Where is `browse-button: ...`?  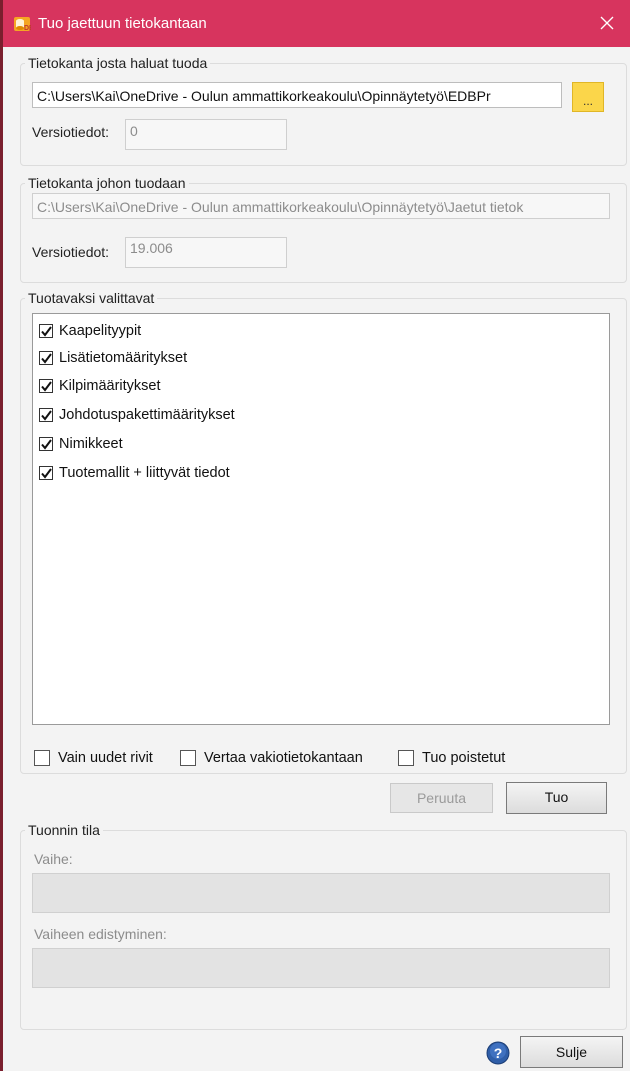 browse-button: ... is located at coordinates (588, 97).